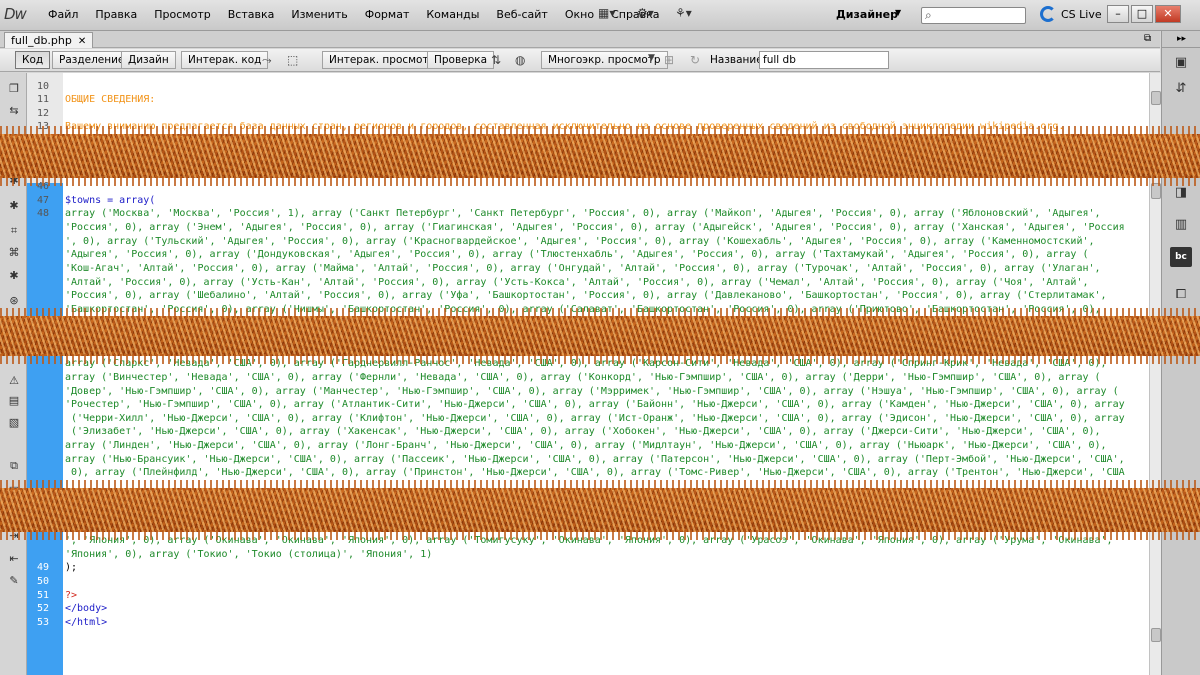  What do you see at coordinates (267, 60) in the screenshot?
I see `inspect-icon: ⤳` at bounding box center [267, 60].